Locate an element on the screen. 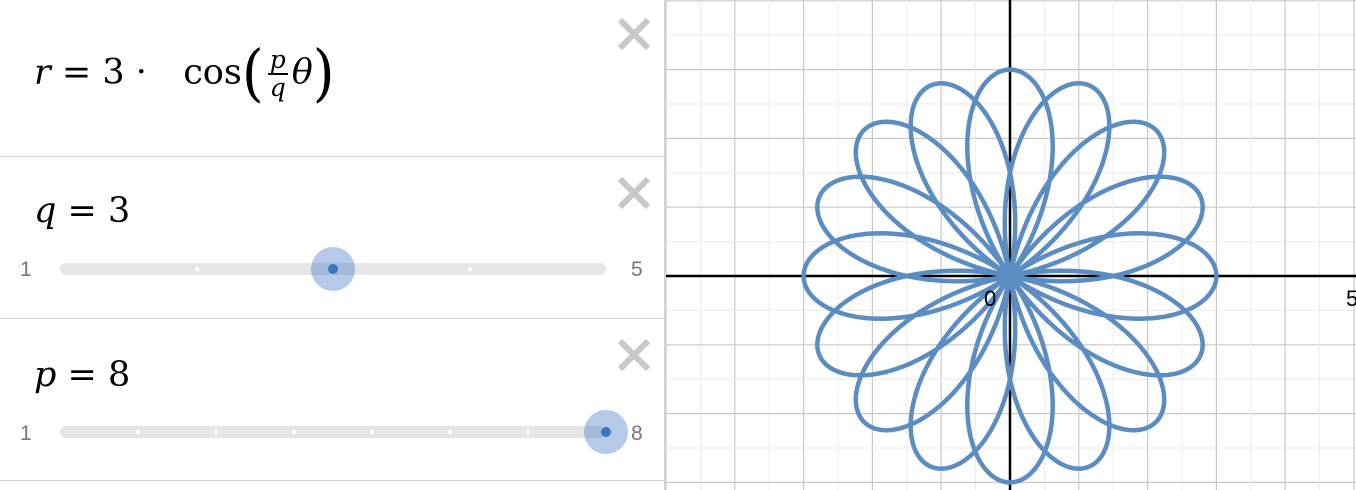 The width and height of the screenshot is (1356, 490). delete-expression-1-button is located at coordinates (634, 34).